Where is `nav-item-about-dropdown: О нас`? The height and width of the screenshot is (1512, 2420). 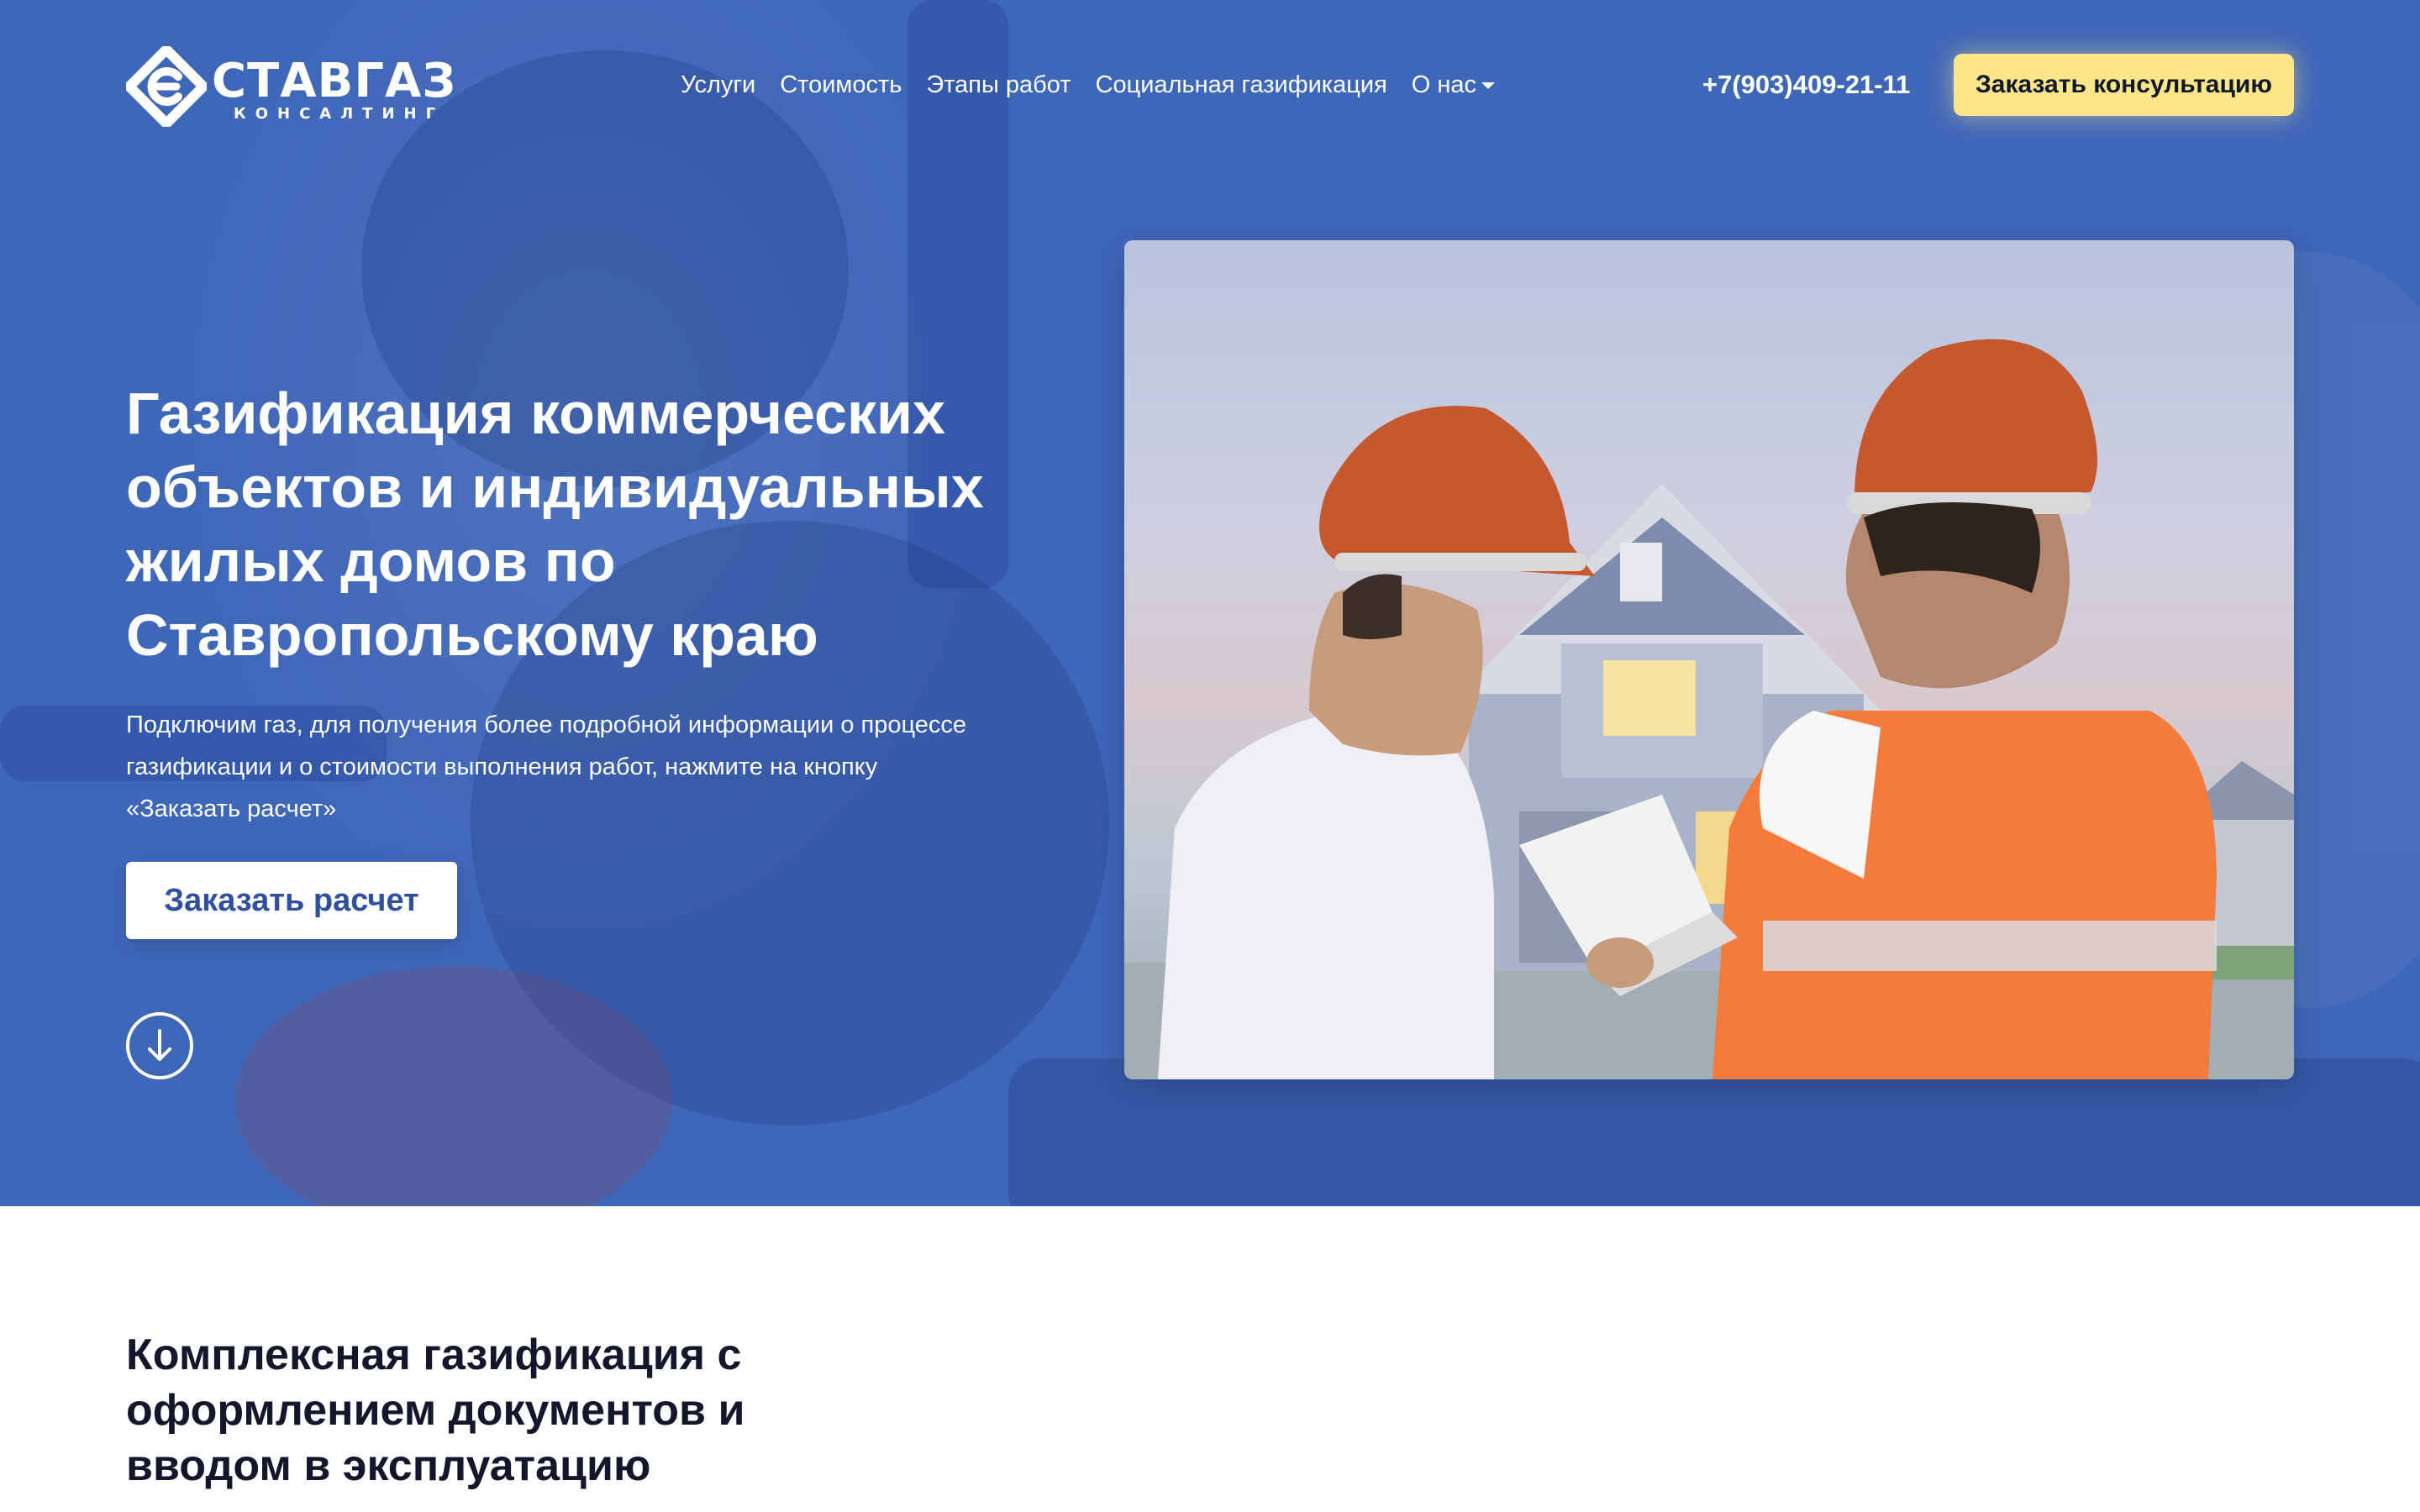
nav-item-about-dropdown: О нас is located at coordinates (1453, 85).